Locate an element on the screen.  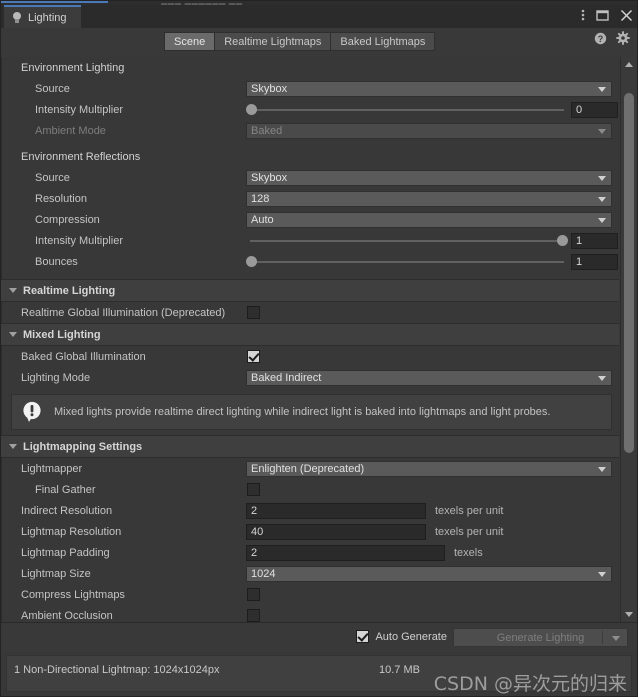
row-lightmap-size: Lightmap Size 1024 is located at coordinates (310, 573).